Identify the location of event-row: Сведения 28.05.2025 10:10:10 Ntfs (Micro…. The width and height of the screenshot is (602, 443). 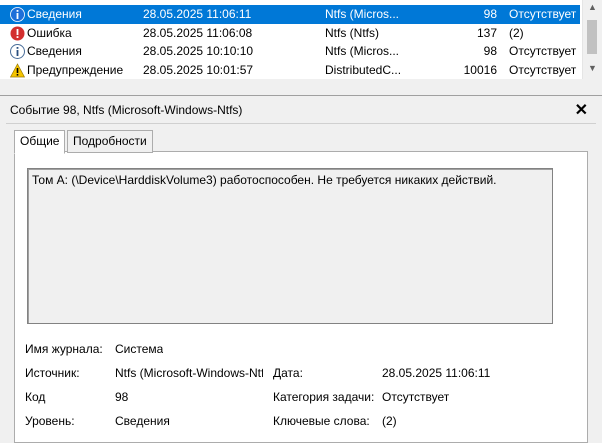
(290, 51).